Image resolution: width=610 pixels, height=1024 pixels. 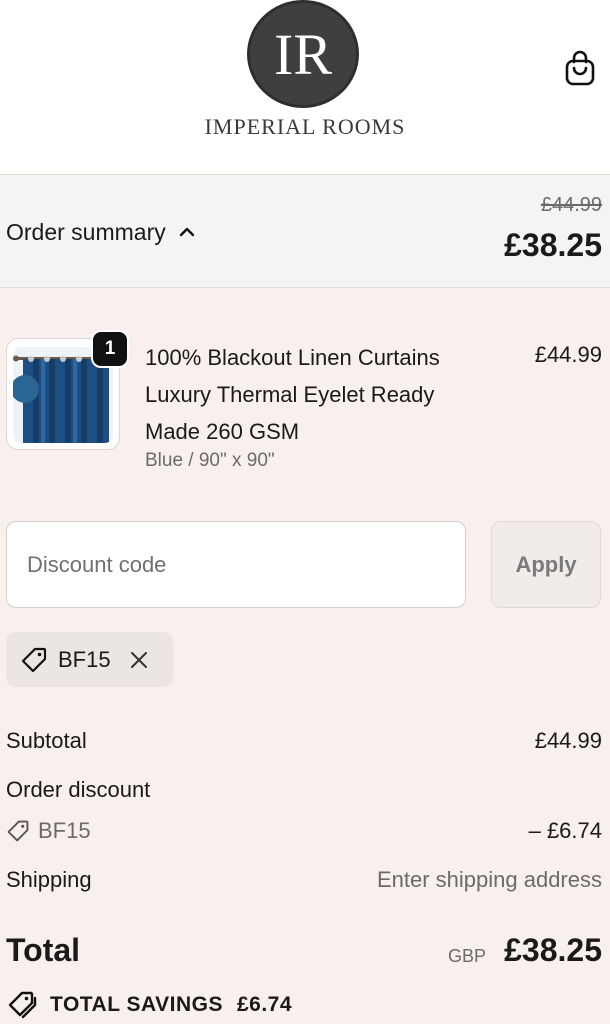 I want to click on order-discount-code: BF15, so click(x=48, y=831).